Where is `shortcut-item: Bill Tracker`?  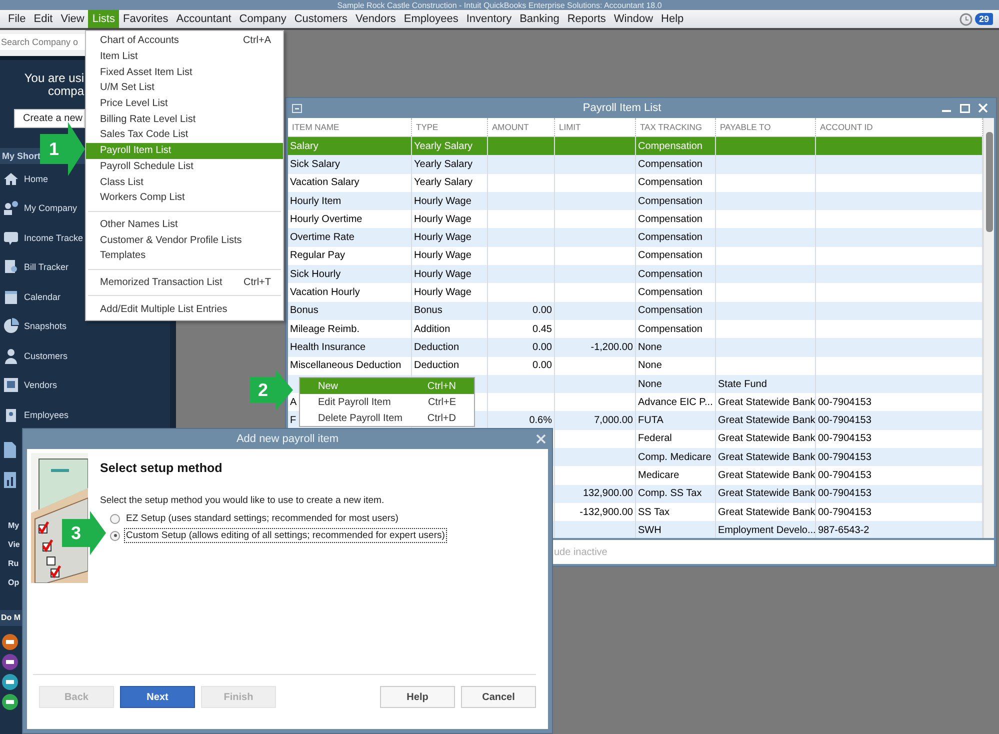 shortcut-item: Bill Tracker is located at coordinates (34, 267).